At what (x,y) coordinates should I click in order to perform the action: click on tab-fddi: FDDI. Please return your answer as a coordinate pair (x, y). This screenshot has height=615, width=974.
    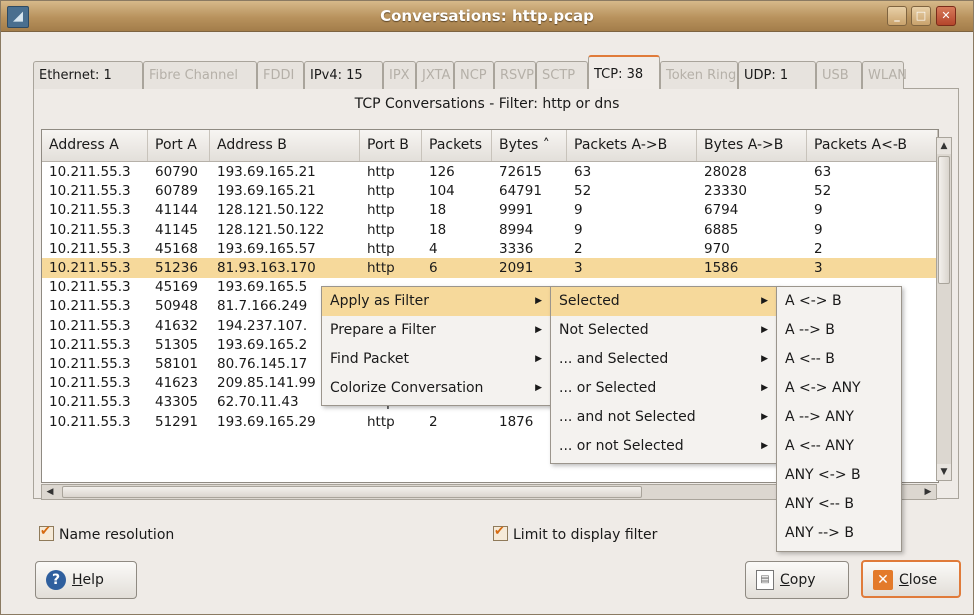
    Looking at the image, I should click on (280, 75).